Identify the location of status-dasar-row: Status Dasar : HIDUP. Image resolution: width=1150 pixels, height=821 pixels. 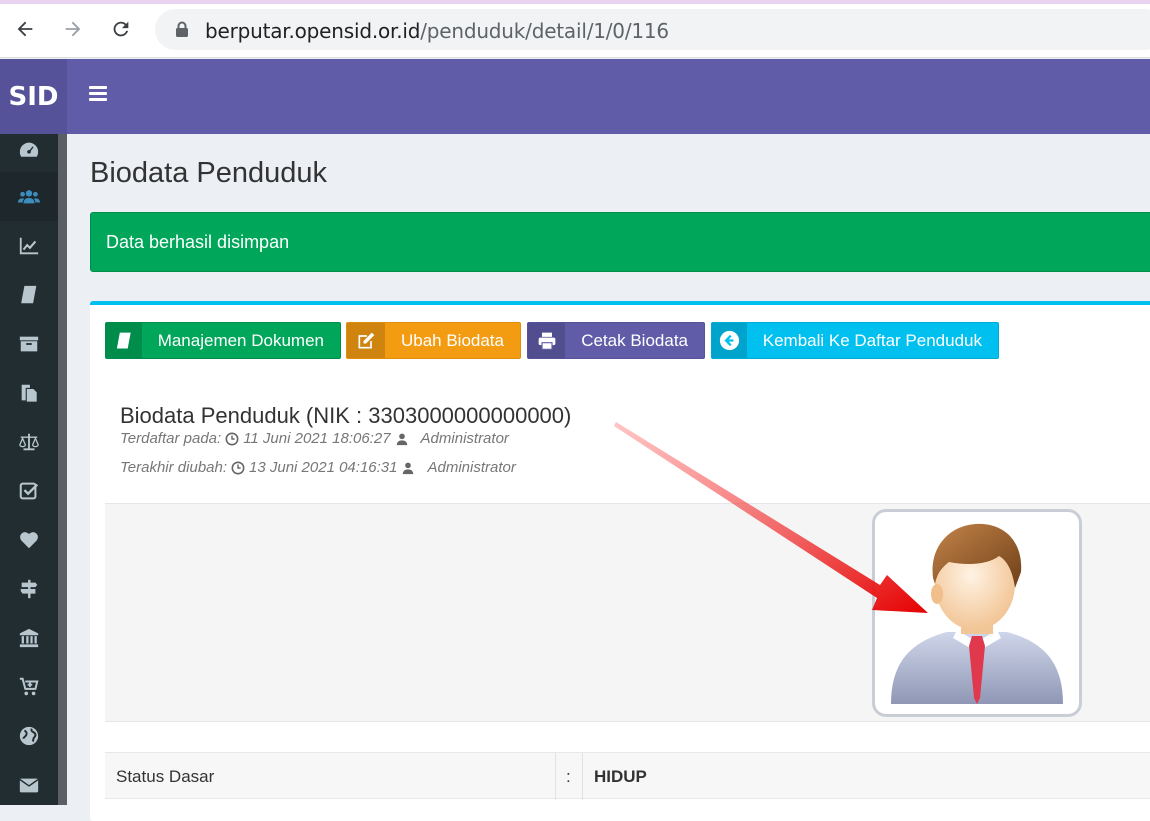
(627, 776).